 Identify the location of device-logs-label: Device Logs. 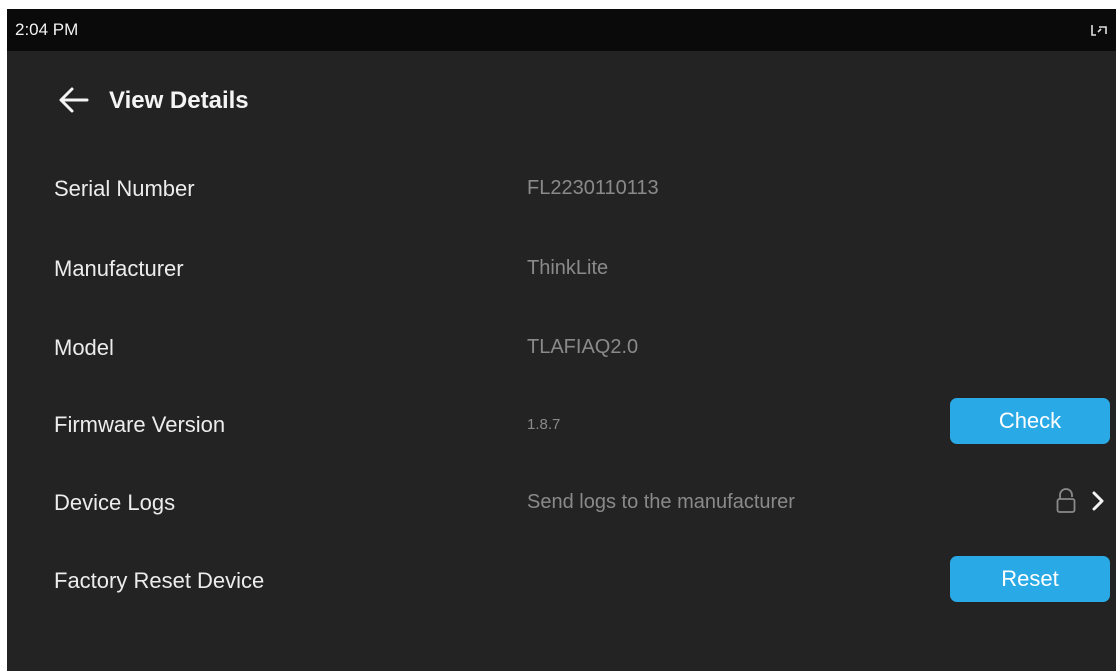
(115, 502).